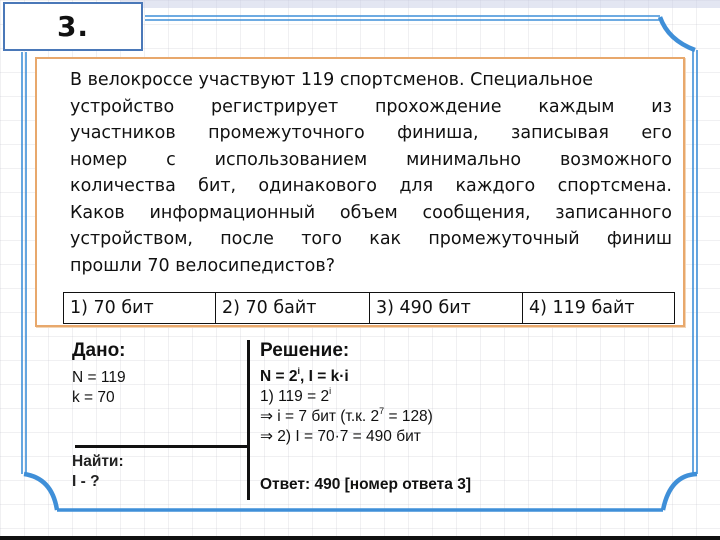 The height and width of the screenshot is (540, 720). Describe the element at coordinates (324, 376) in the screenshot. I see `formula-part: , I = k·i` at that location.